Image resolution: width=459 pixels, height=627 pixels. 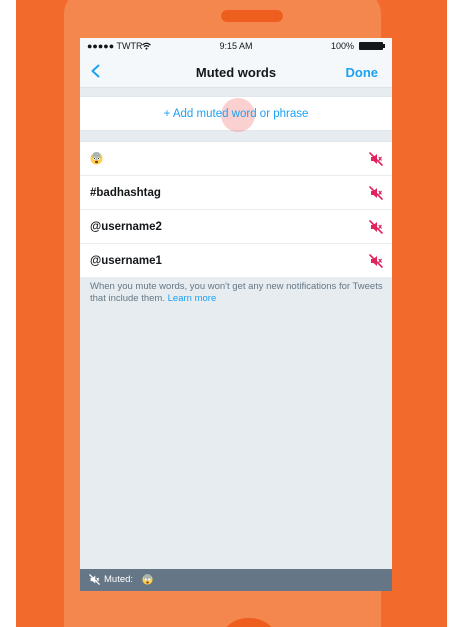 I want to click on muted-word-row: @username1, so click(x=236, y=261).